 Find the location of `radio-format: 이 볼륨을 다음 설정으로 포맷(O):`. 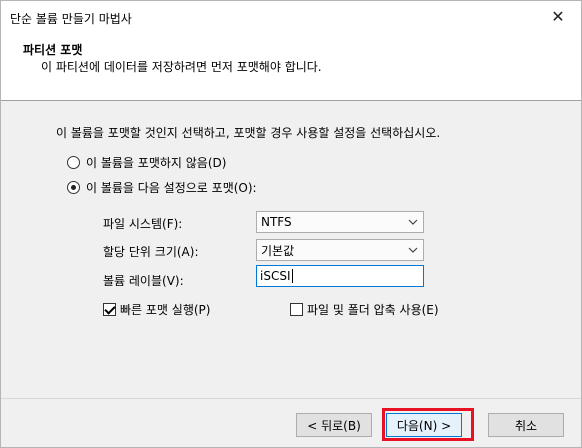

radio-format: 이 볼륨을 다음 설정으로 포맷(O): is located at coordinates (162, 187).